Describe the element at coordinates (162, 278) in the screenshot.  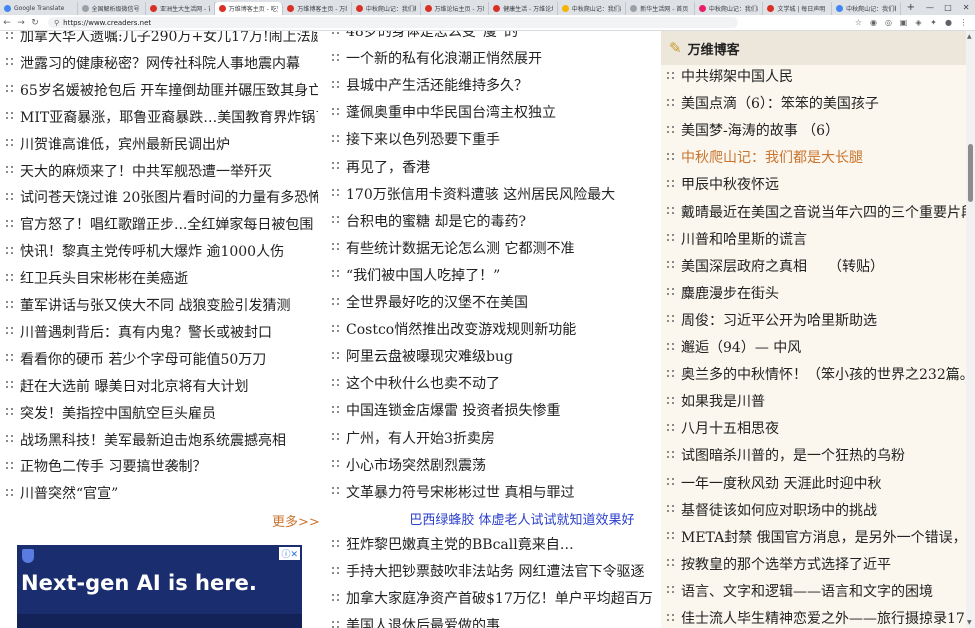
I see `headline-link: 红卫兵头目宋彬彬在美癌逝` at that location.